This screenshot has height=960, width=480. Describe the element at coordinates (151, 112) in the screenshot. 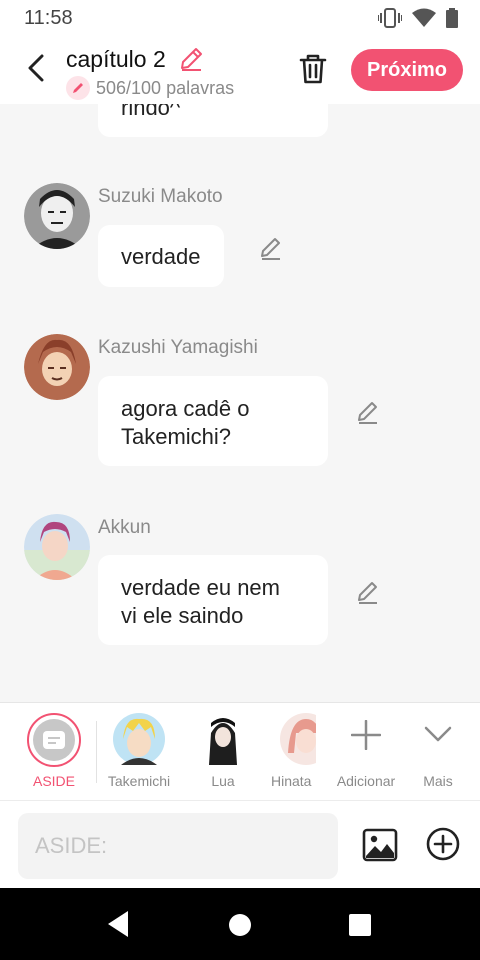

I see `message-text: rindo^` at that location.